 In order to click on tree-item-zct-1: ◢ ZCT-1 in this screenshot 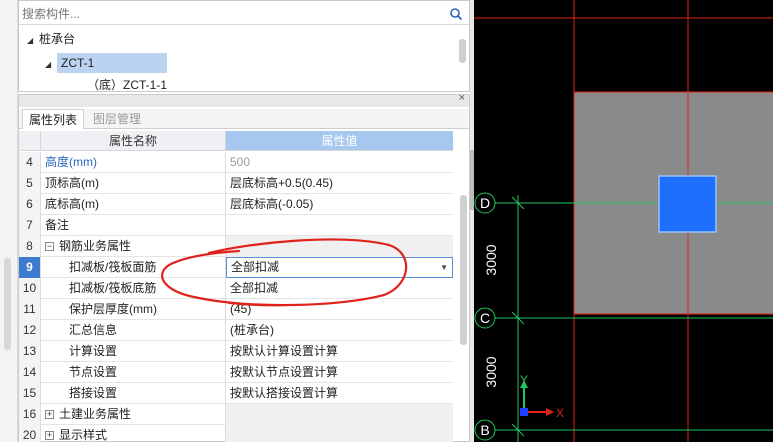, I will do `click(106, 63)`.